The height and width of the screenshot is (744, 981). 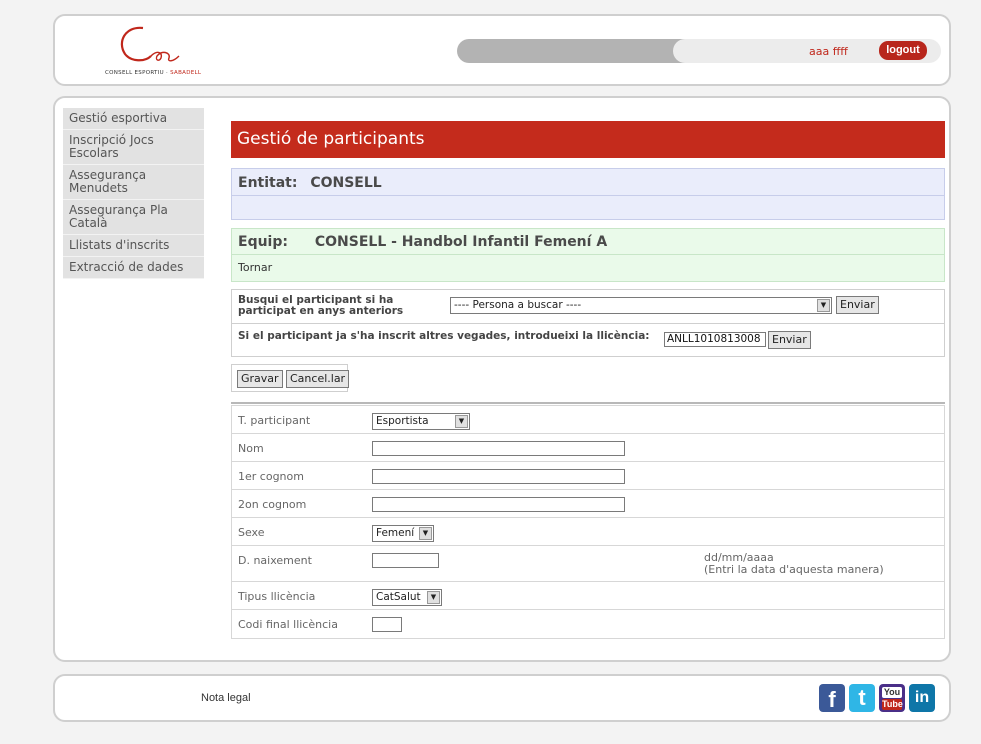 What do you see at coordinates (498, 504) in the screenshot?
I see `cognom2-input` at bounding box center [498, 504].